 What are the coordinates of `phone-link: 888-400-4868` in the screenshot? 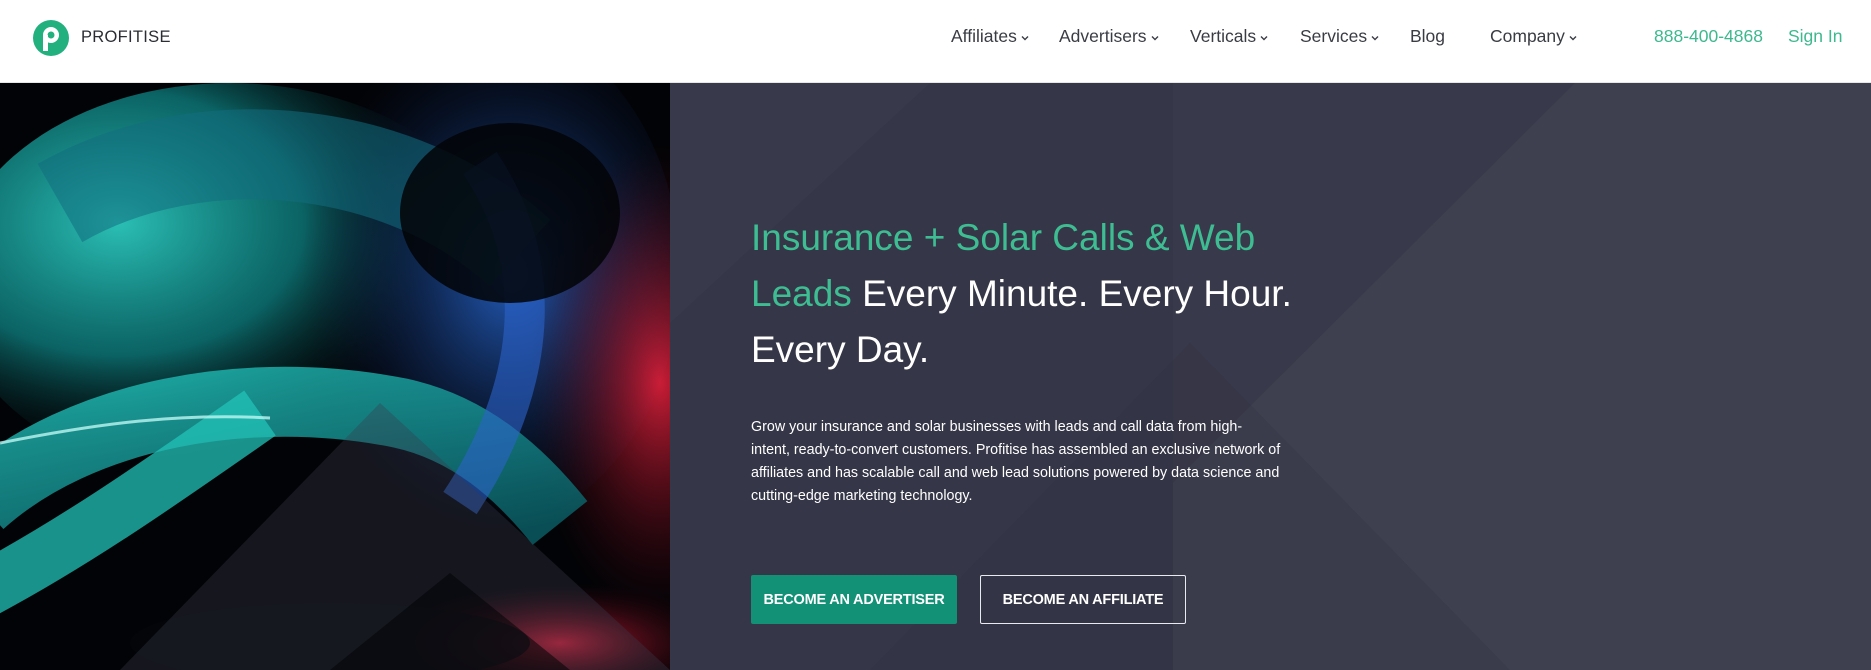 It's located at (1708, 36).